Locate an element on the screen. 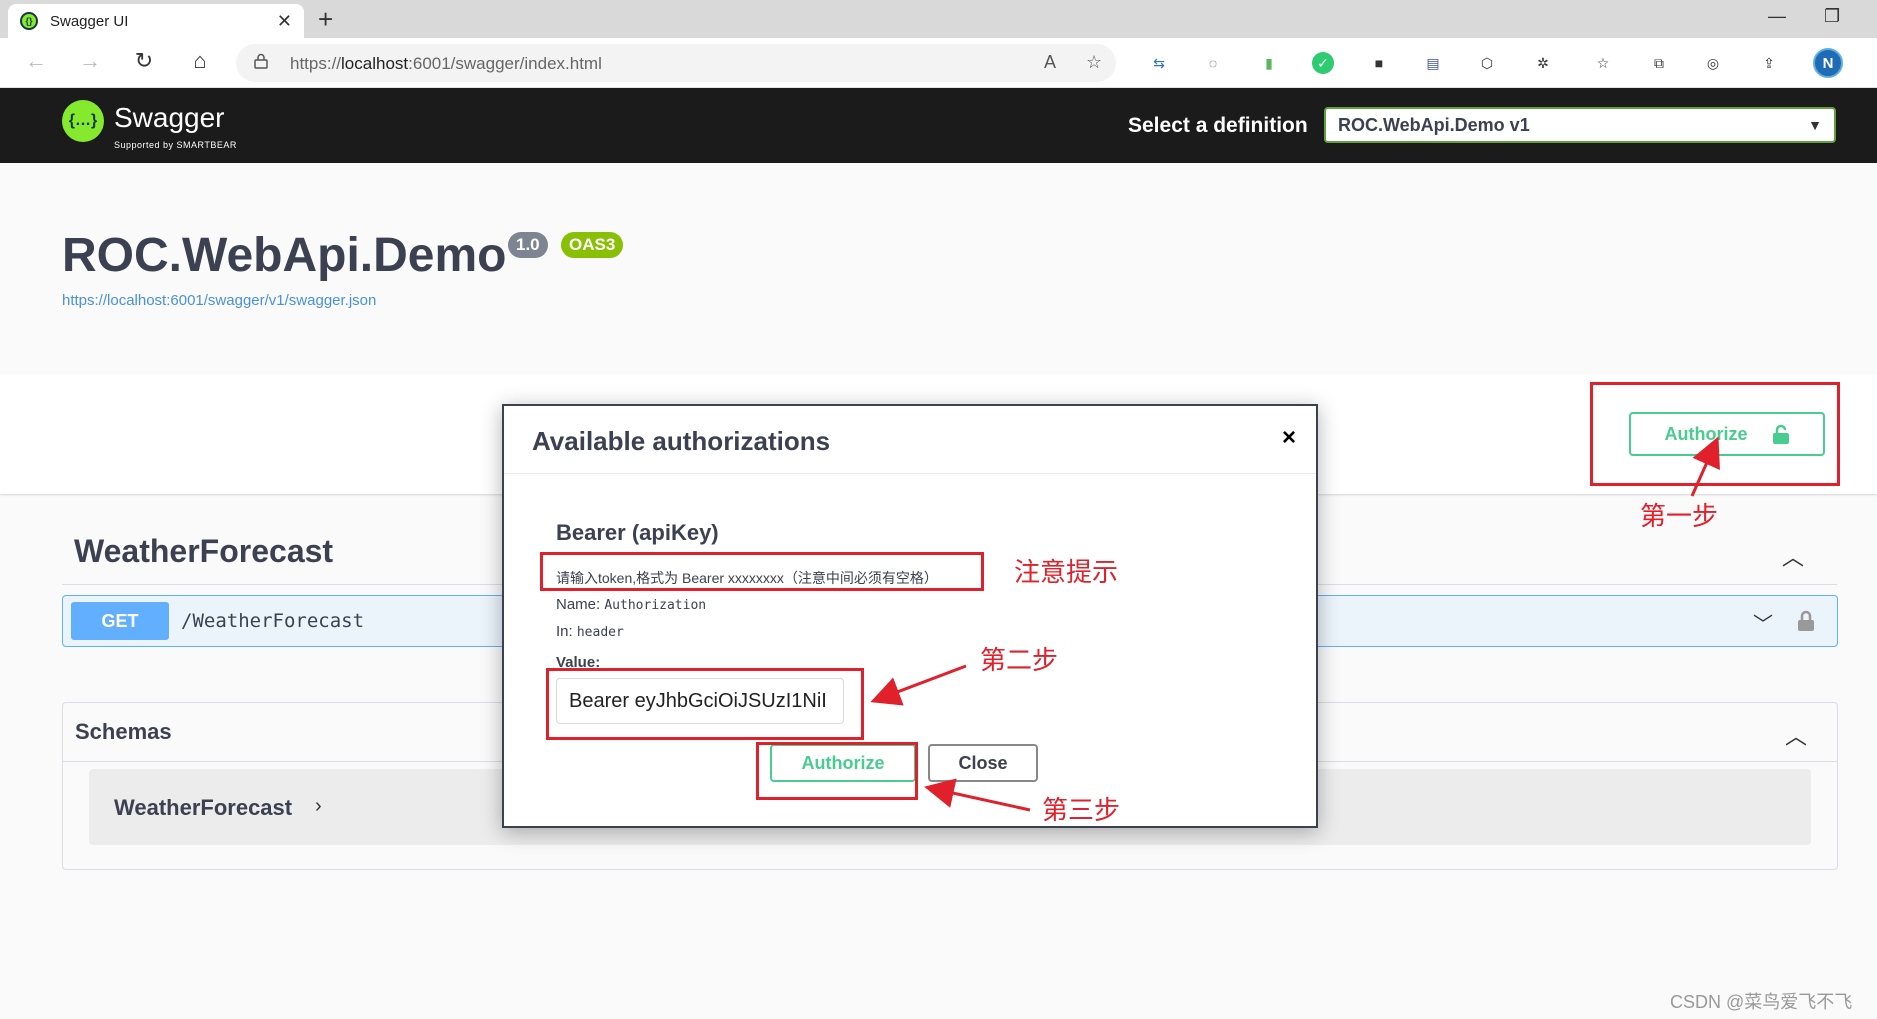 This screenshot has height=1019, width=1877. annotation-step3: 第三步 is located at coordinates (1081, 811).